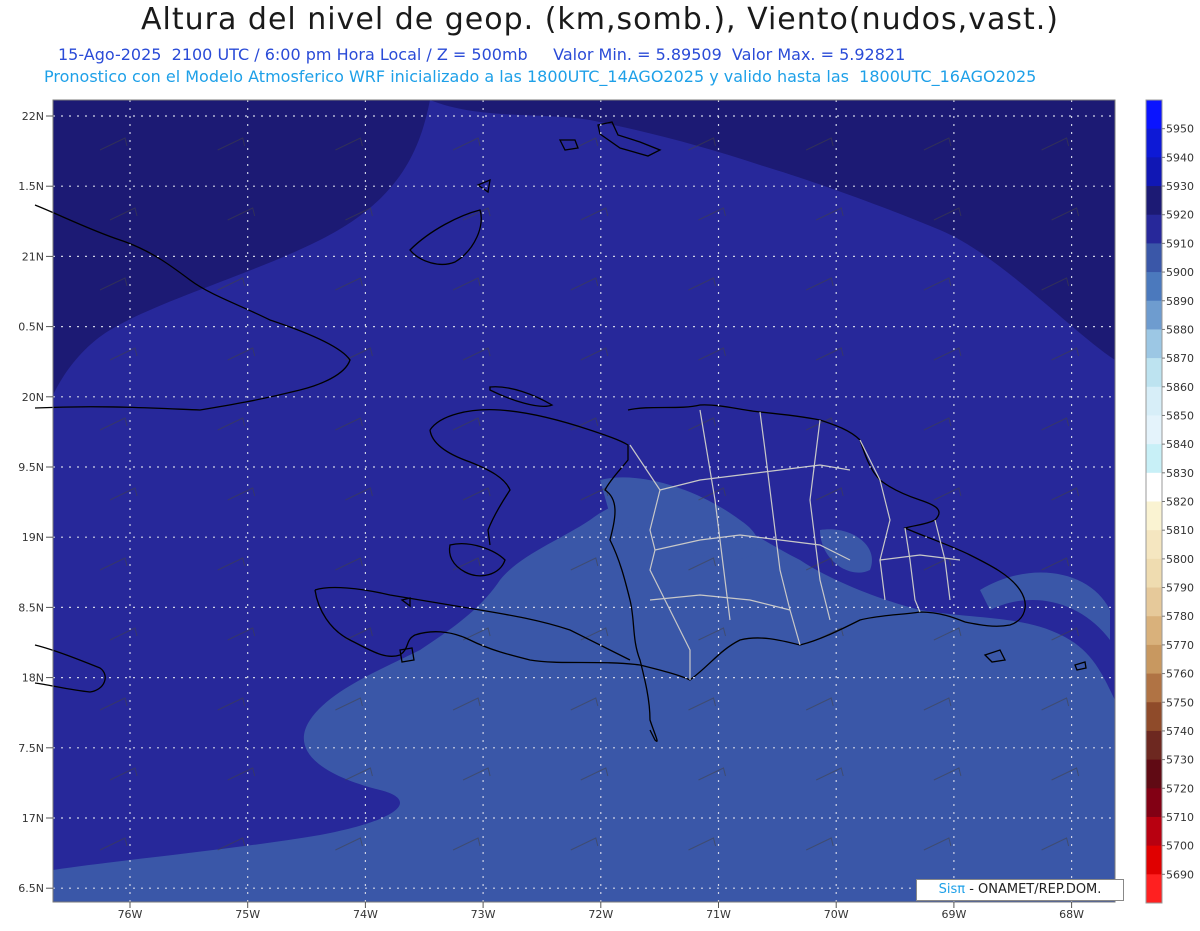 This screenshot has height=931, width=1200. What do you see at coordinates (1180, 788) in the screenshot?
I see `colorbar-value: 5720` at bounding box center [1180, 788].